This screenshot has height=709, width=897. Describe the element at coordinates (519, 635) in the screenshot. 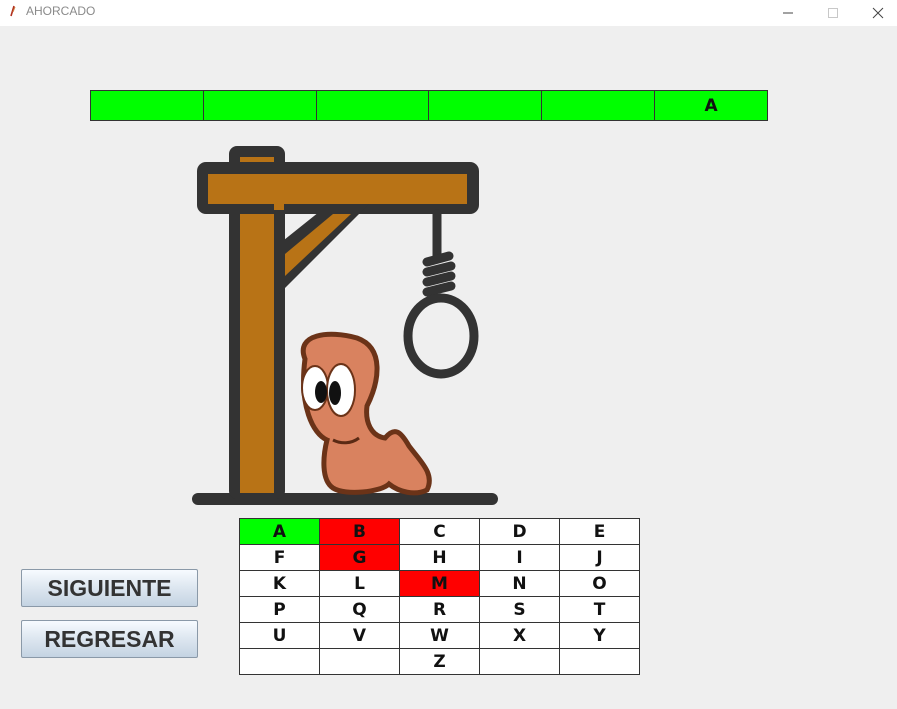

I see `letter-key-x: X` at that location.